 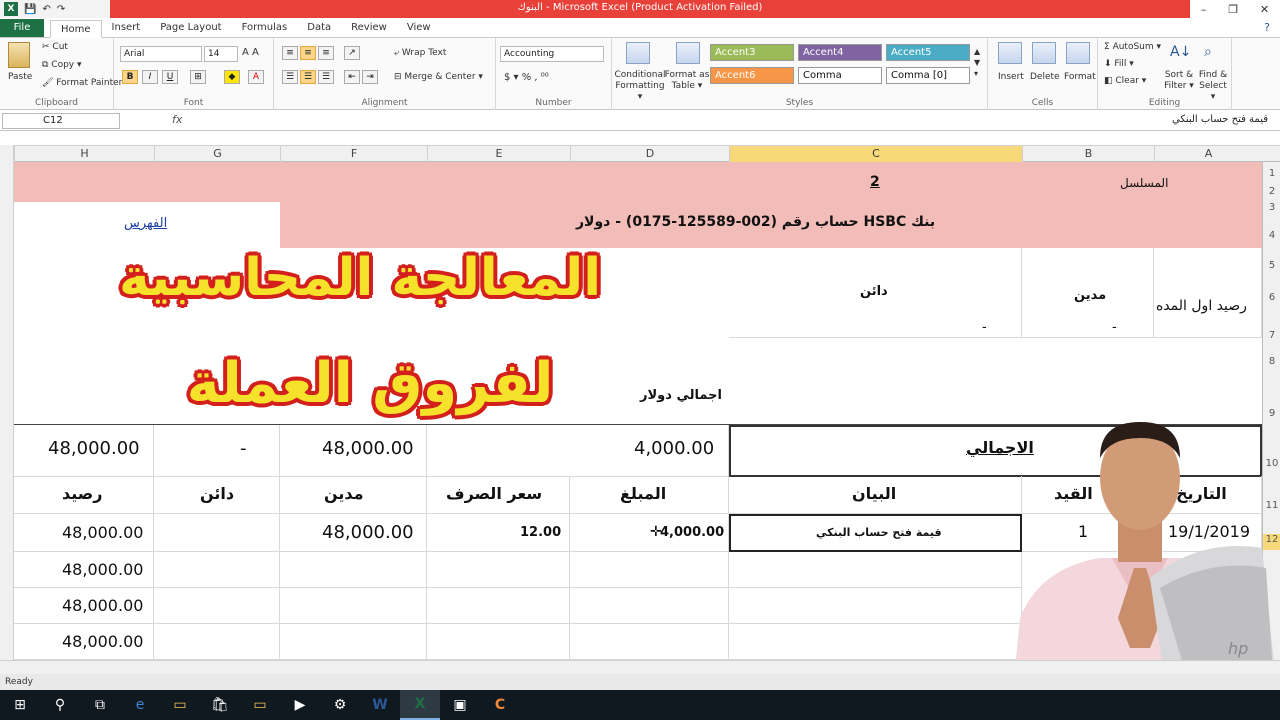 What do you see at coordinates (340, 705) in the screenshot?
I see `settings-icon: ⚙` at bounding box center [340, 705].